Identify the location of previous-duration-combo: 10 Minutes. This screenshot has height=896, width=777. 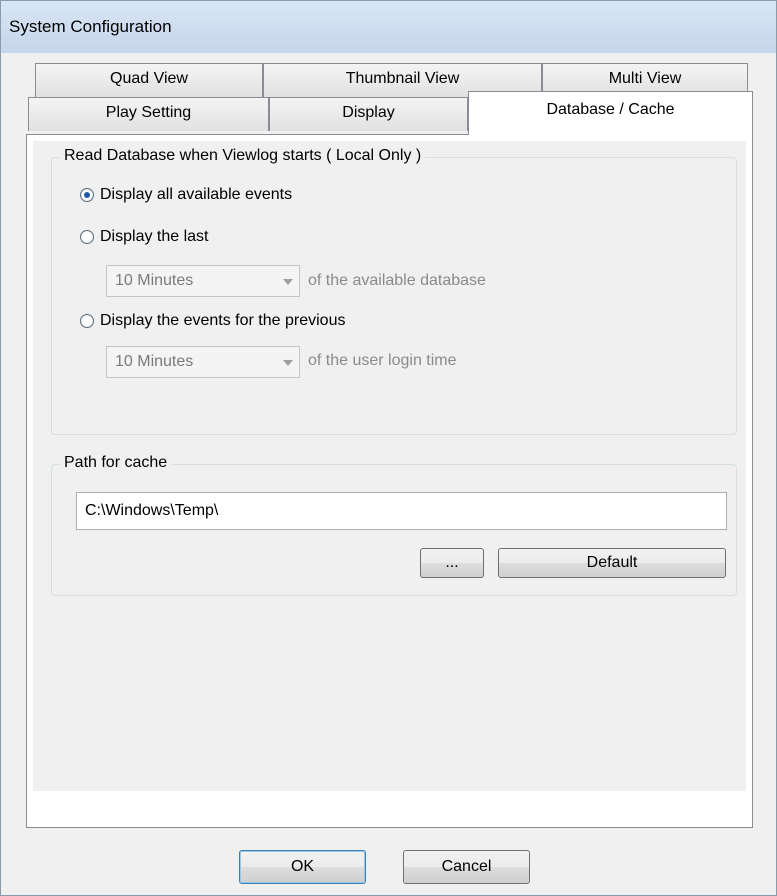
(203, 362).